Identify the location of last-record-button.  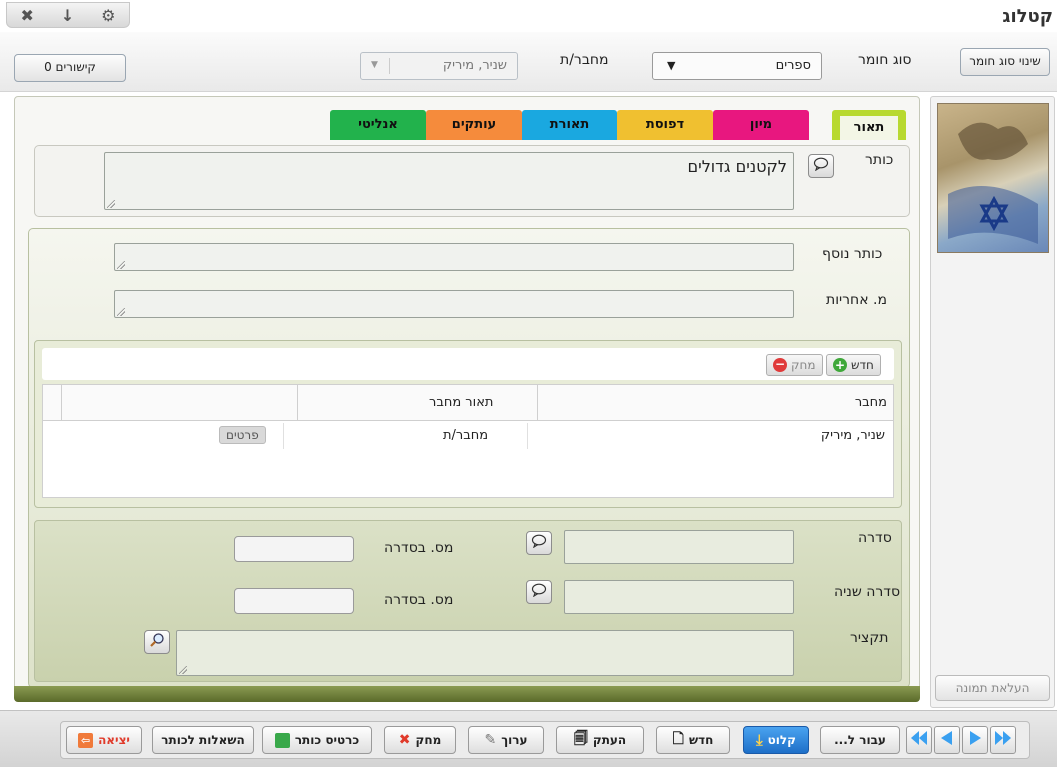
(919, 740).